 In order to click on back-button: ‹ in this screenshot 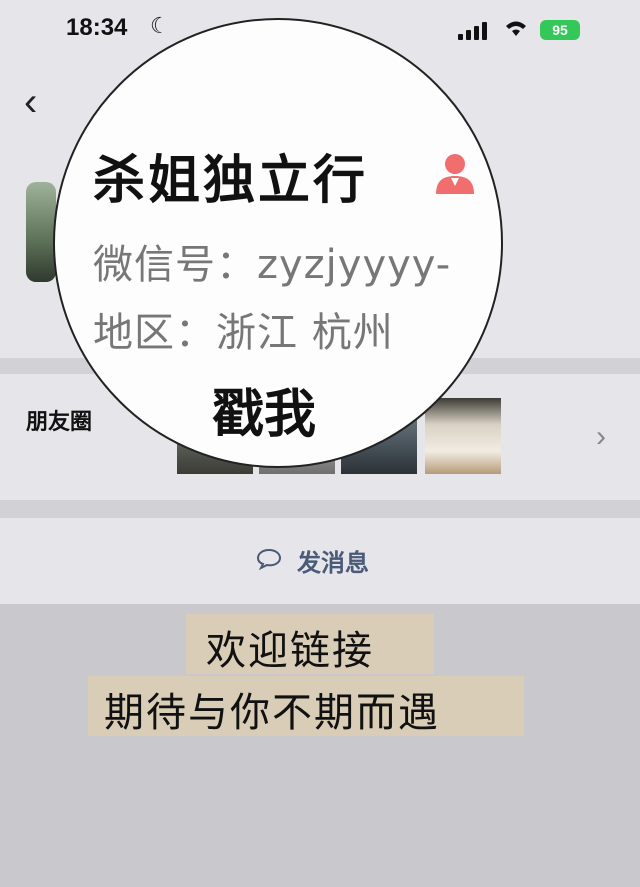, I will do `click(30, 102)`.